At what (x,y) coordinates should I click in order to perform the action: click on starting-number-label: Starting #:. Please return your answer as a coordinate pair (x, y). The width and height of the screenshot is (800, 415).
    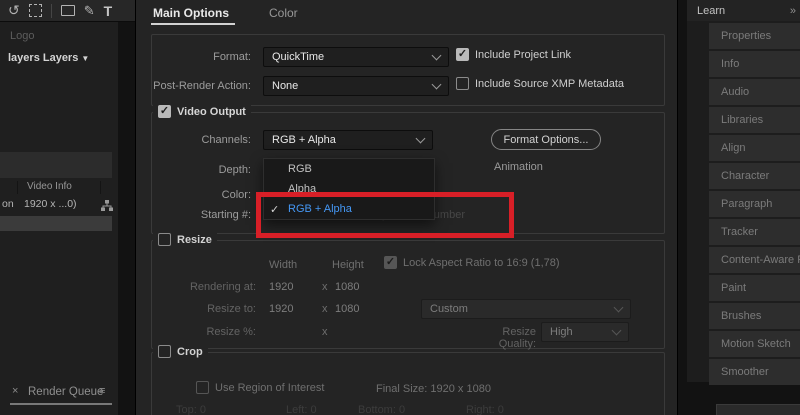
    Looking at the image, I should click on (225, 215).